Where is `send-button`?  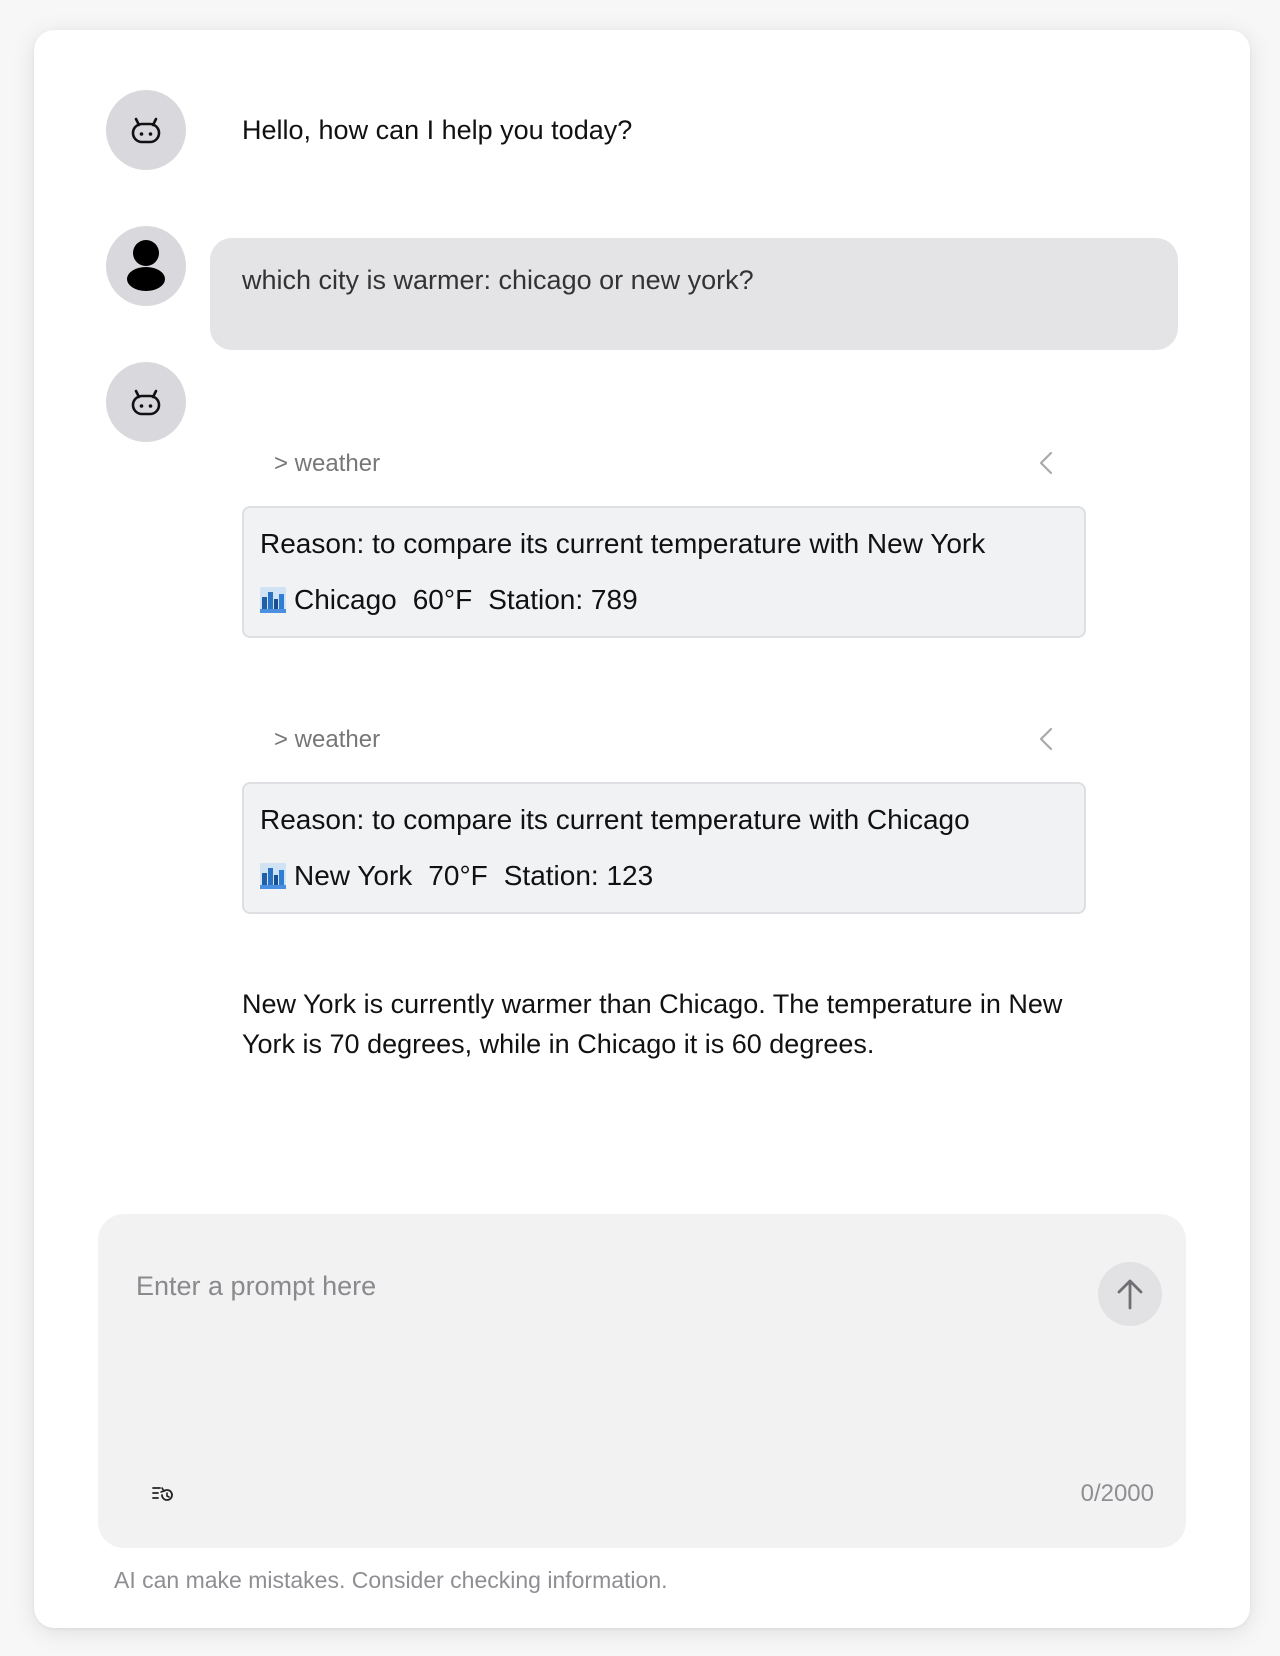
send-button is located at coordinates (1130, 1294).